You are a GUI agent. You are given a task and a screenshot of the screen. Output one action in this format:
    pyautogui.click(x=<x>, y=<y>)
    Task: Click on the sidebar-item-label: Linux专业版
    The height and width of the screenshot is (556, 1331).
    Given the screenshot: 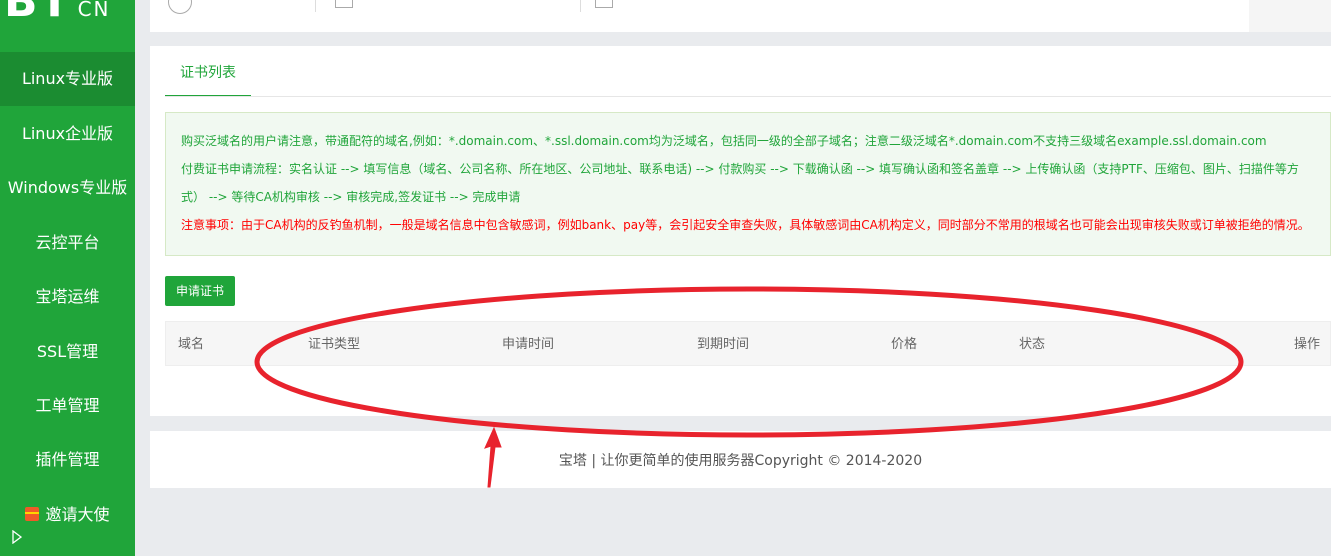 What is the action you would take?
    pyautogui.click(x=67, y=78)
    